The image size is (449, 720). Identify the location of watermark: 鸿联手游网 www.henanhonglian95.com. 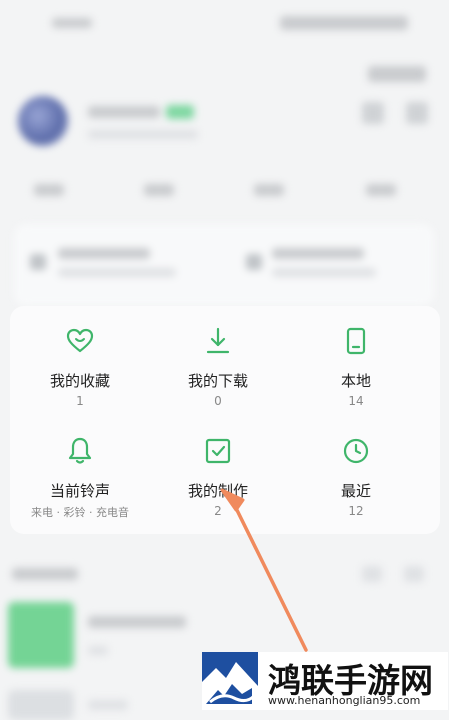
(325, 681).